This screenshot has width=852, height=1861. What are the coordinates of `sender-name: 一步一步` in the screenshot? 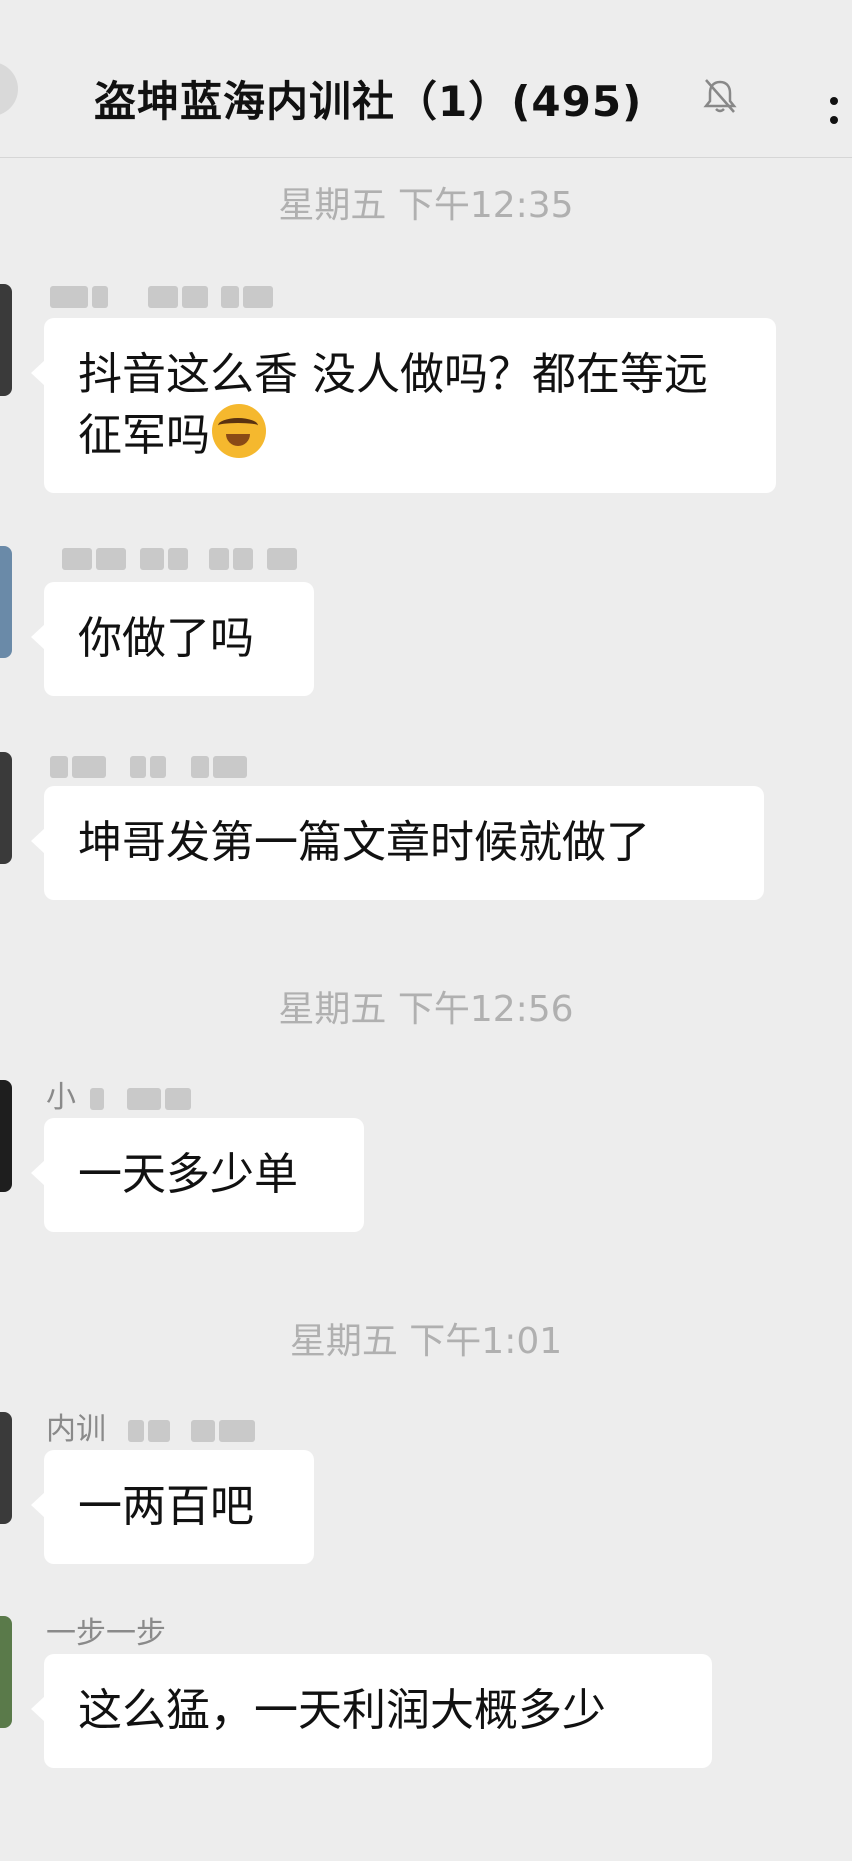 It's located at (106, 1633).